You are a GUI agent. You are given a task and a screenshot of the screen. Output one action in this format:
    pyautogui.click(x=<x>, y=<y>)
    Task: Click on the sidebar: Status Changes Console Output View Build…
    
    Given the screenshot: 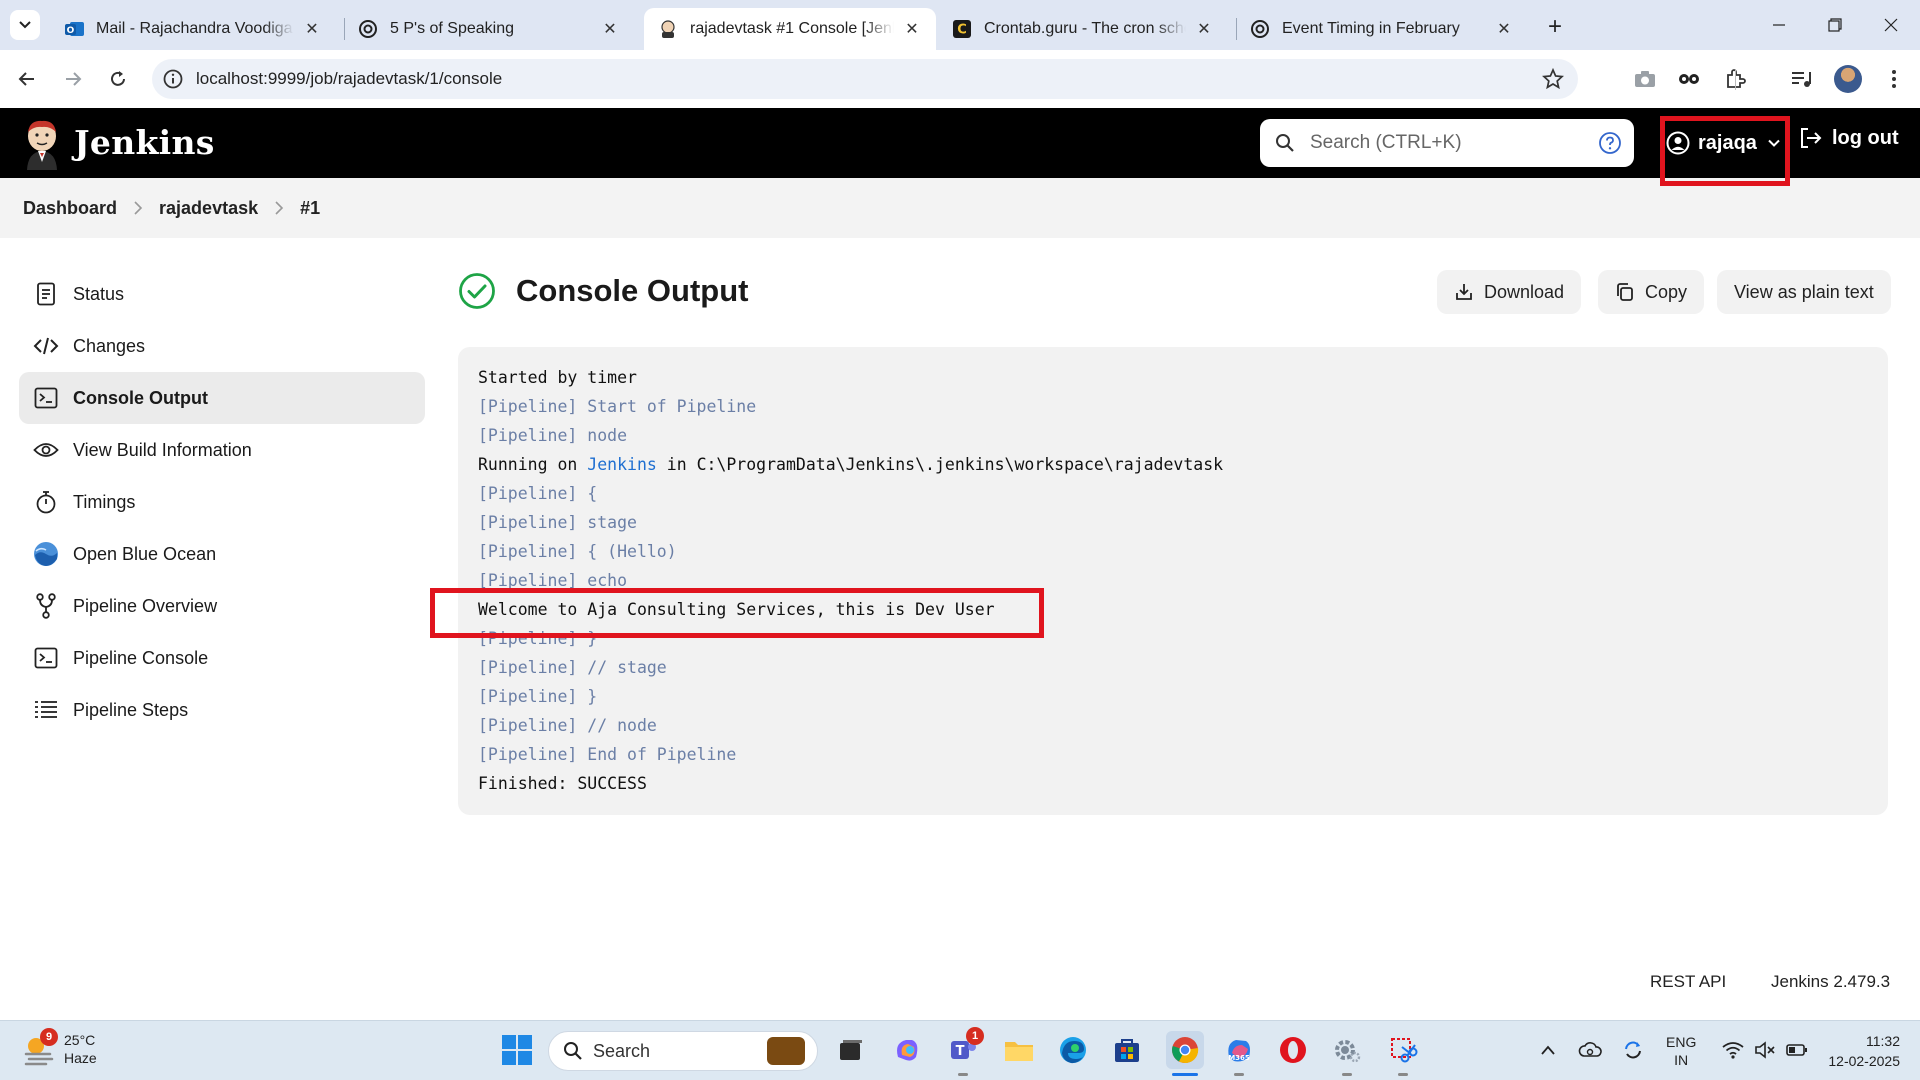 What is the action you would take?
    pyautogui.click(x=222, y=502)
    